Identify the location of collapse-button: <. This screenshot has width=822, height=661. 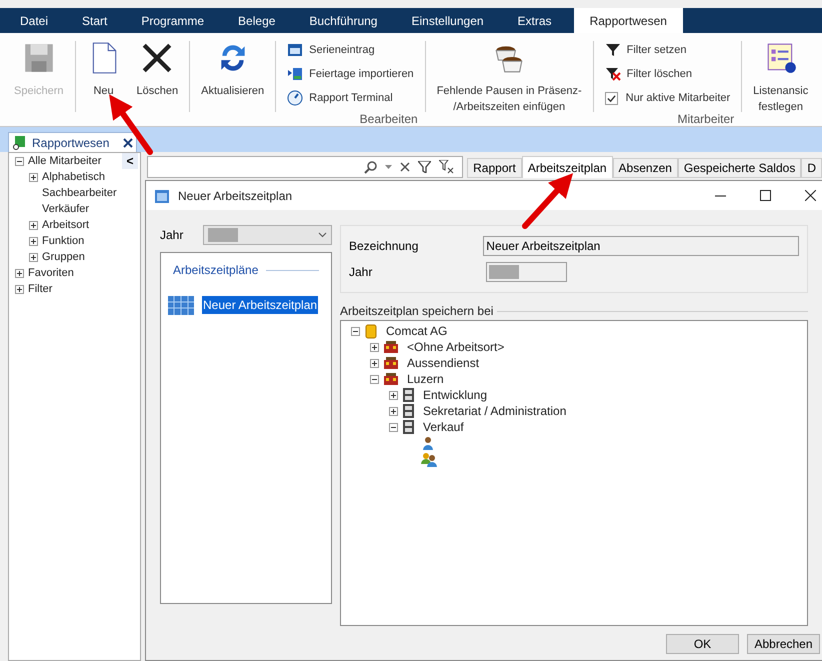
(130, 161).